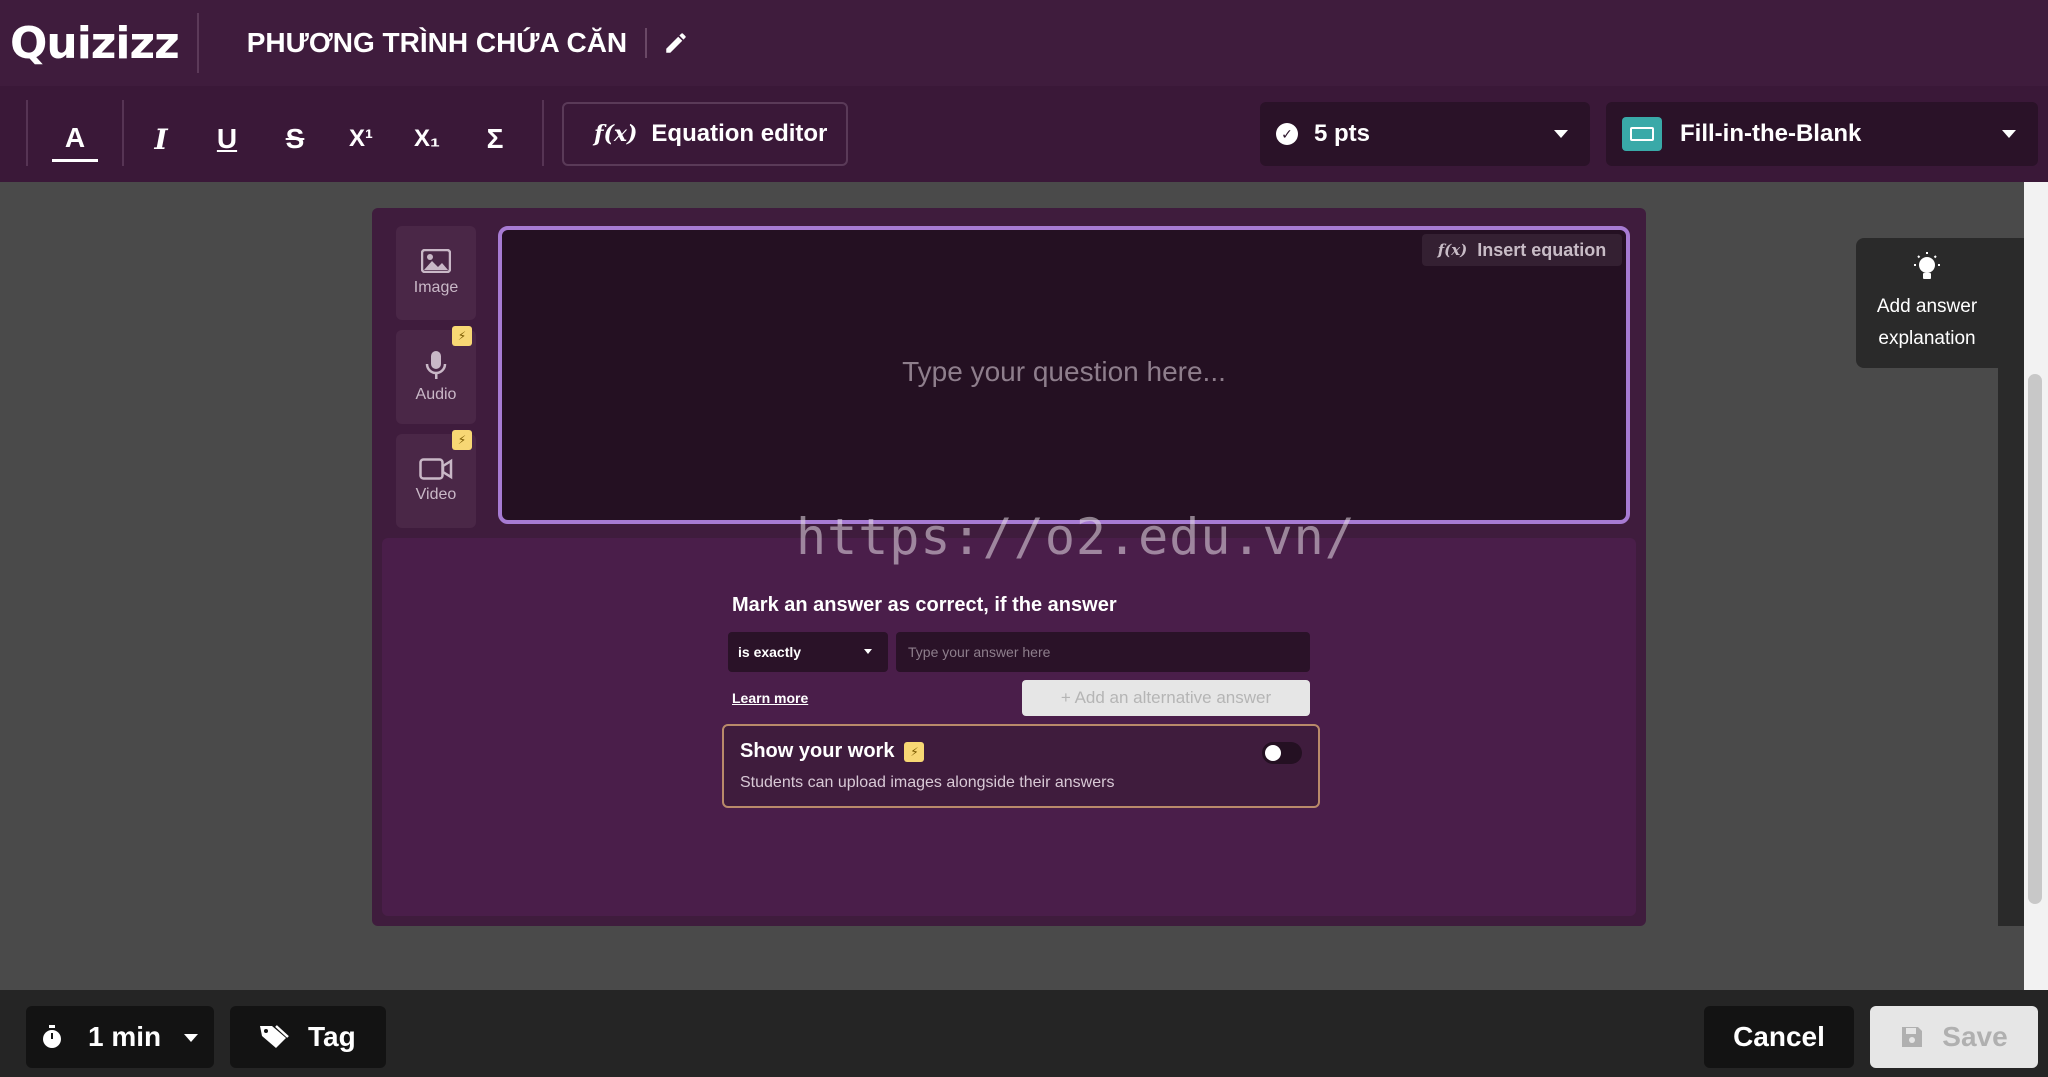 Image resolution: width=2048 pixels, height=1077 pixels. I want to click on quiz-title: PHƯƠNG TRÌNH CHỨA CĂN, so click(437, 42).